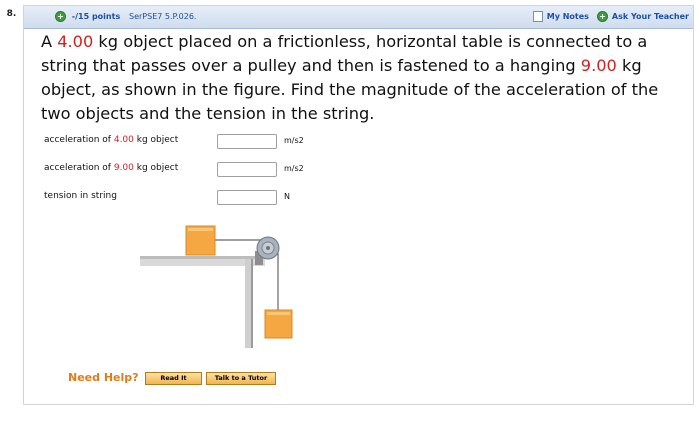 This screenshot has height=427, width=700. I want to click on accel-4kg-input, so click(247, 141).